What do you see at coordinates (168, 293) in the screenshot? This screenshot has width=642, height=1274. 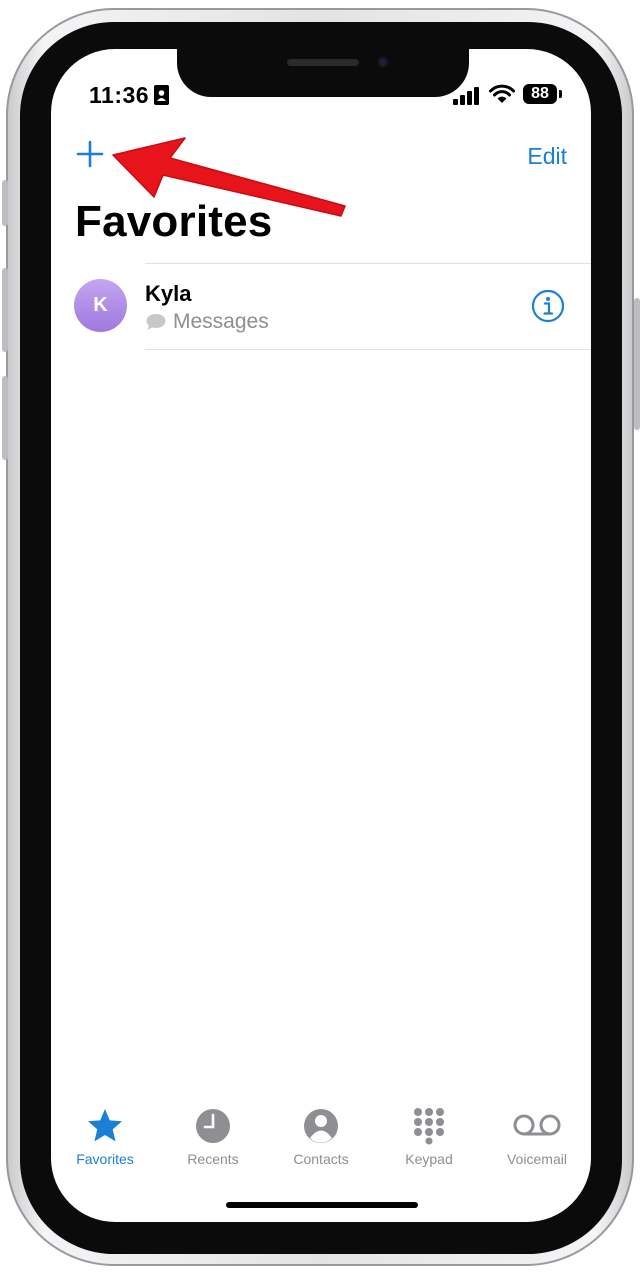 I see `contact-name: Kyla` at bounding box center [168, 293].